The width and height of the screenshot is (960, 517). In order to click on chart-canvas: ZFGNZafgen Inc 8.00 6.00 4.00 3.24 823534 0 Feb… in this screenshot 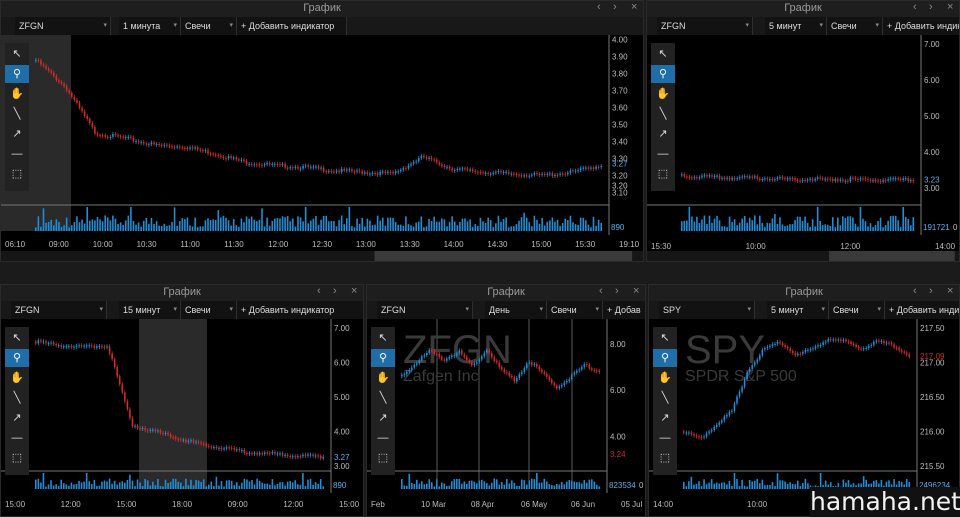, I will do `click(506, 418)`.